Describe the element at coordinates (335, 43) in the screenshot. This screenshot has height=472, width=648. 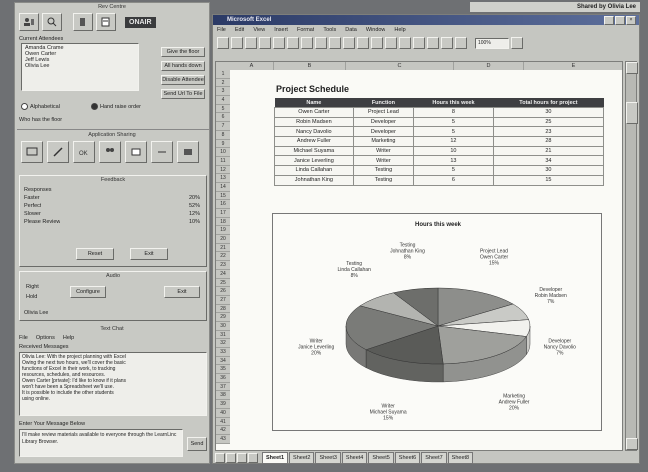
I see `paste-icon` at that location.